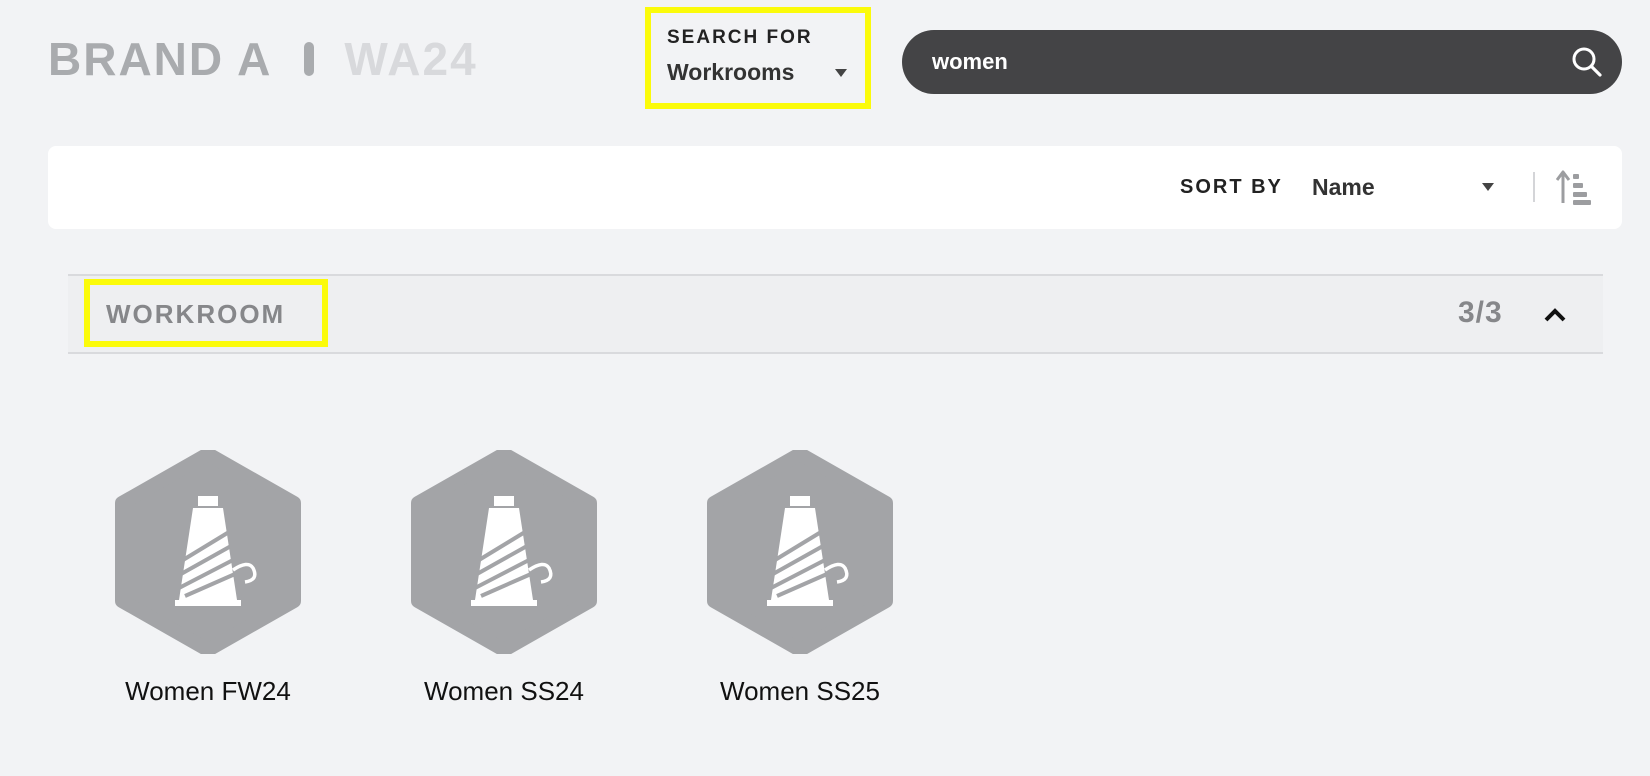 This screenshot has width=1650, height=776. What do you see at coordinates (1343, 186) in the screenshot?
I see `sort-by-value: Name` at bounding box center [1343, 186].